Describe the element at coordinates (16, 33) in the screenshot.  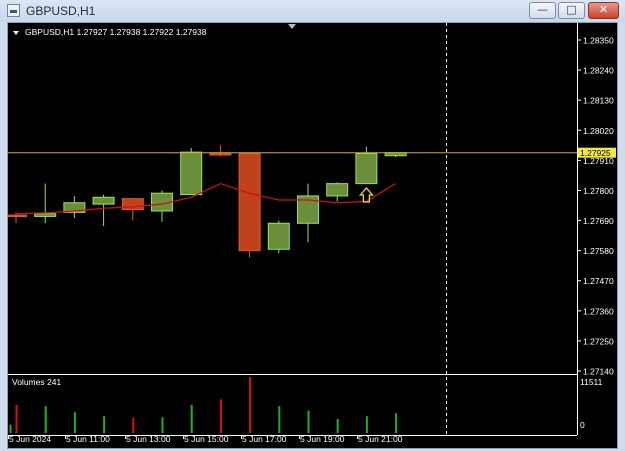
I see `header-dropdown-icon` at that location.